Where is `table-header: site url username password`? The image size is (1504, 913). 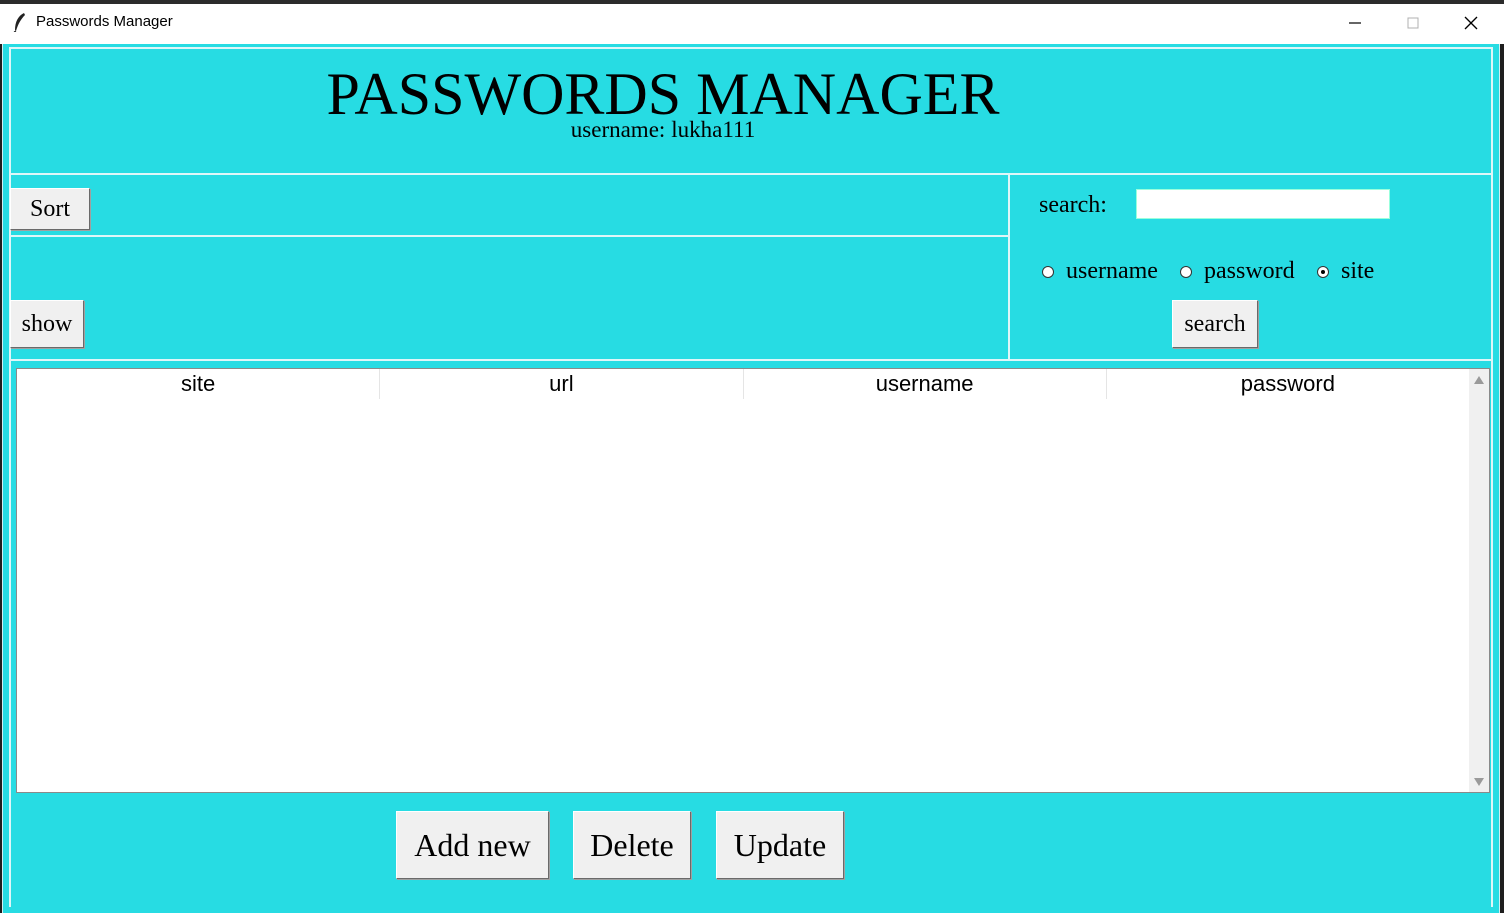
table-header: site url username password is located at coordinates (743, 384).